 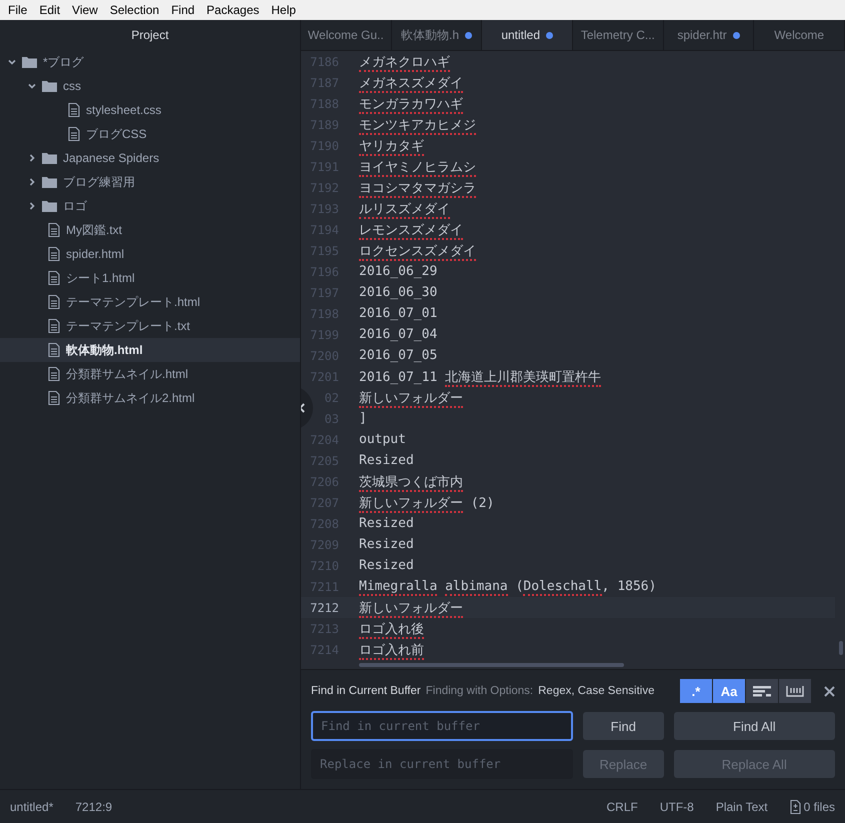 I want to click on line-ending: CRLF, so click(x=622, y=807).